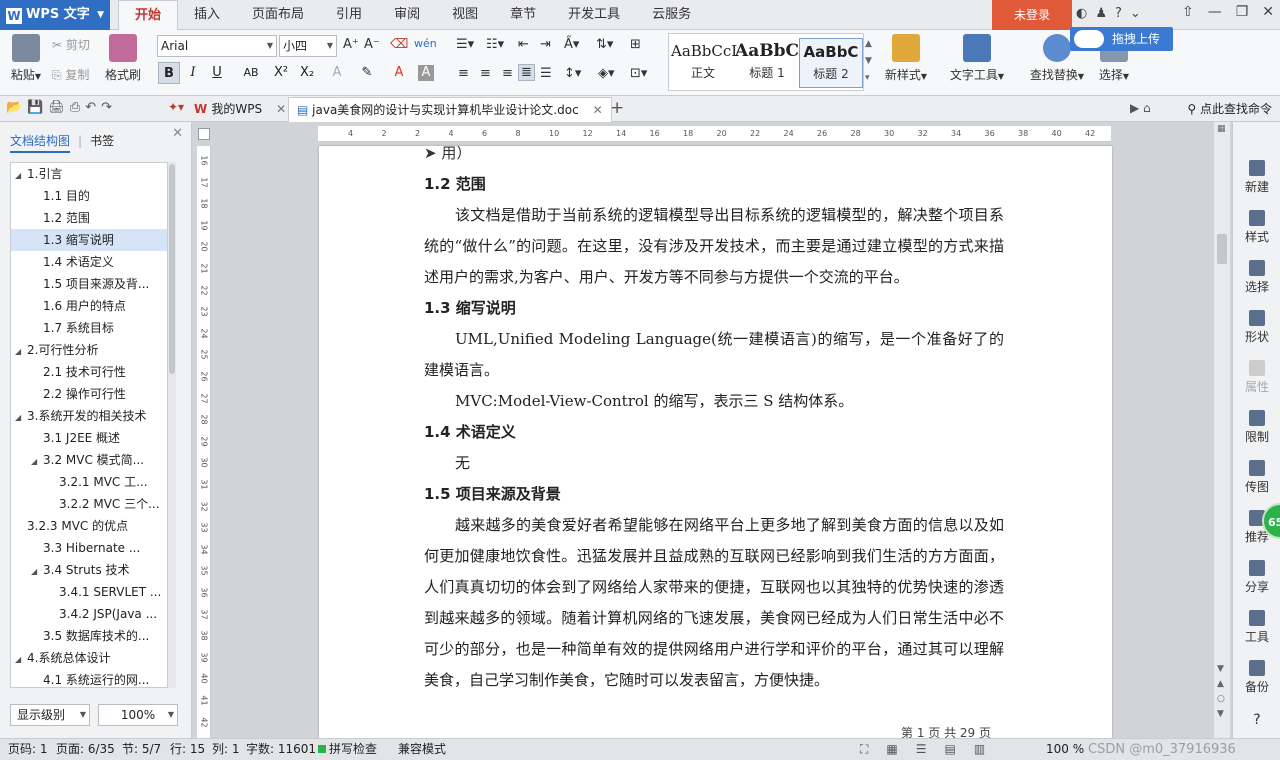  I want to click on tab-4: 审阅, so click(407, 15).